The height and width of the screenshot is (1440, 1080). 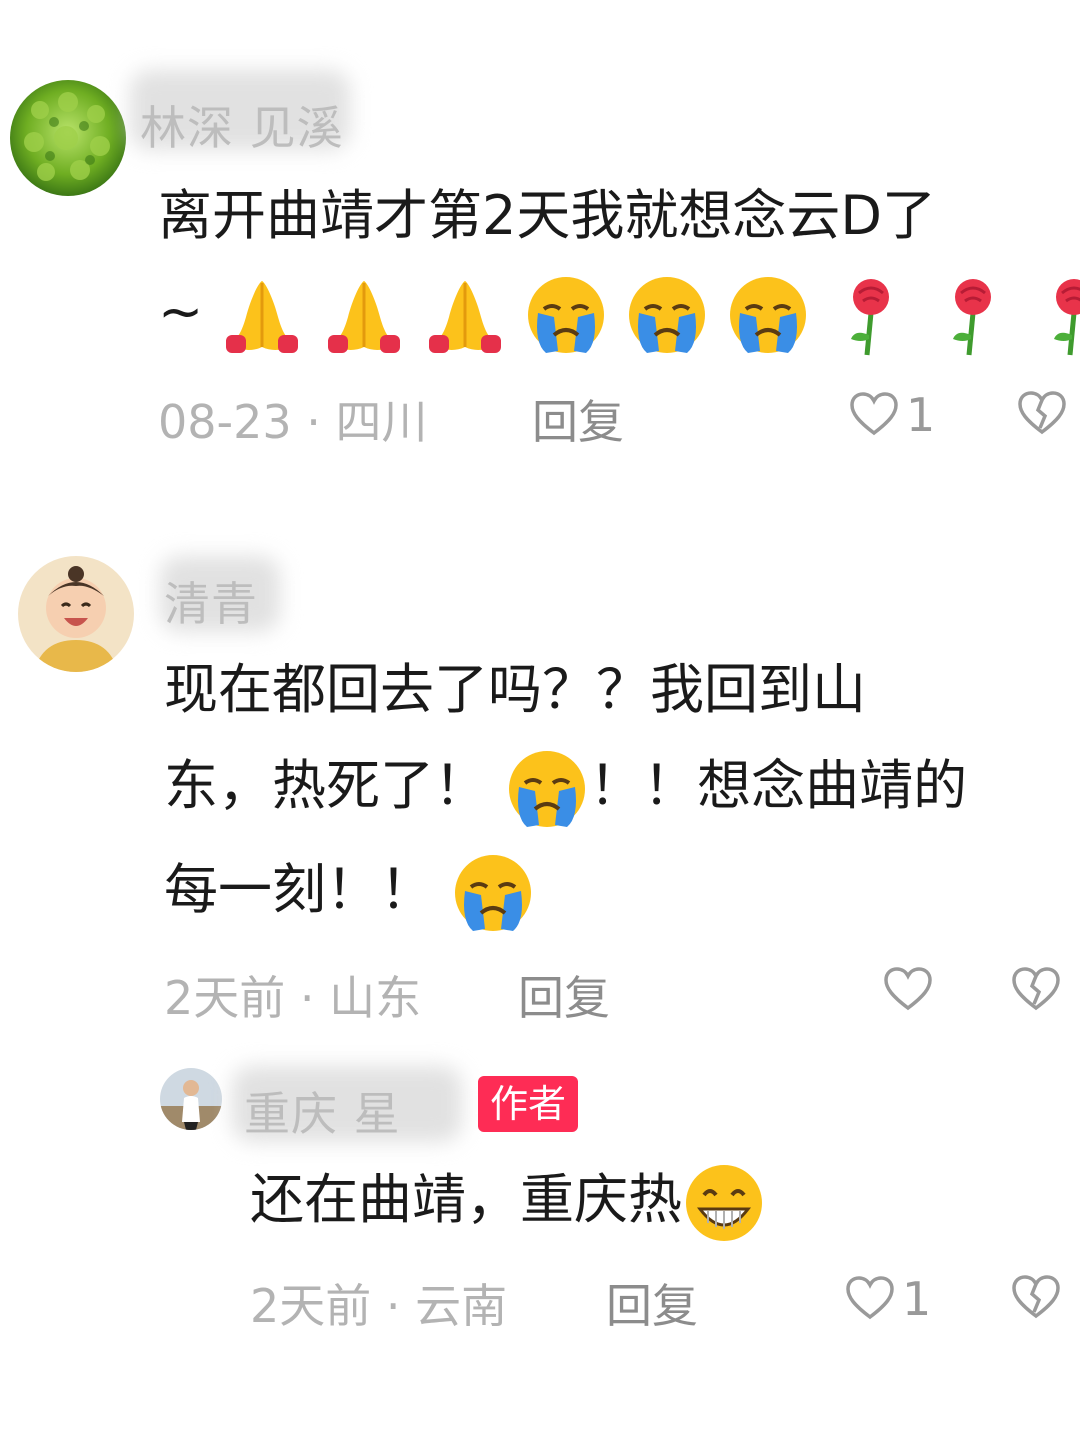 I want to click on username: 重庆 星, so click(x=322, y=1111).